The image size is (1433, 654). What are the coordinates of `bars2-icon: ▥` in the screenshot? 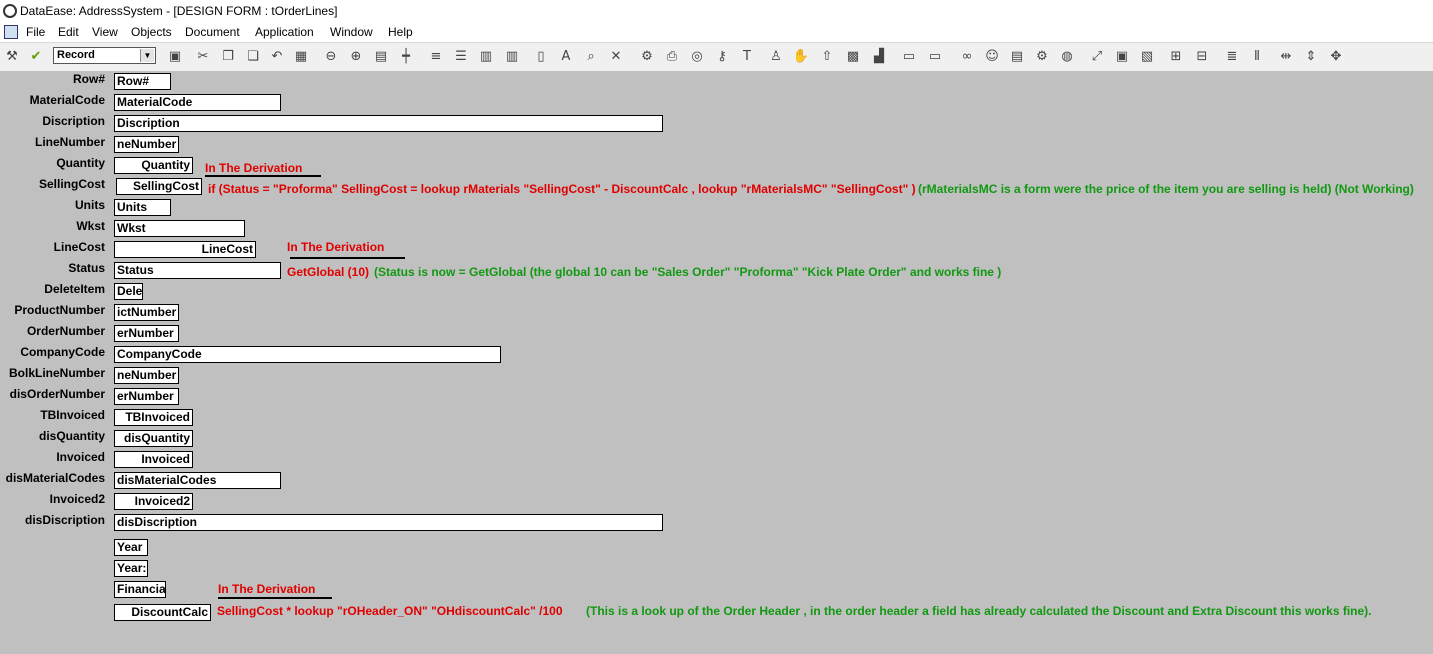 It's located at (512, 56).